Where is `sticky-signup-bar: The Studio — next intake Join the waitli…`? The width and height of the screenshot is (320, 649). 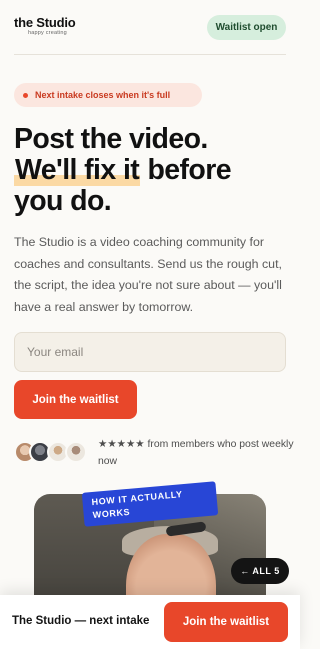 sticky-signup-bar: The Studio — next intake Join the waitli… is located at coordinates (150, 622).